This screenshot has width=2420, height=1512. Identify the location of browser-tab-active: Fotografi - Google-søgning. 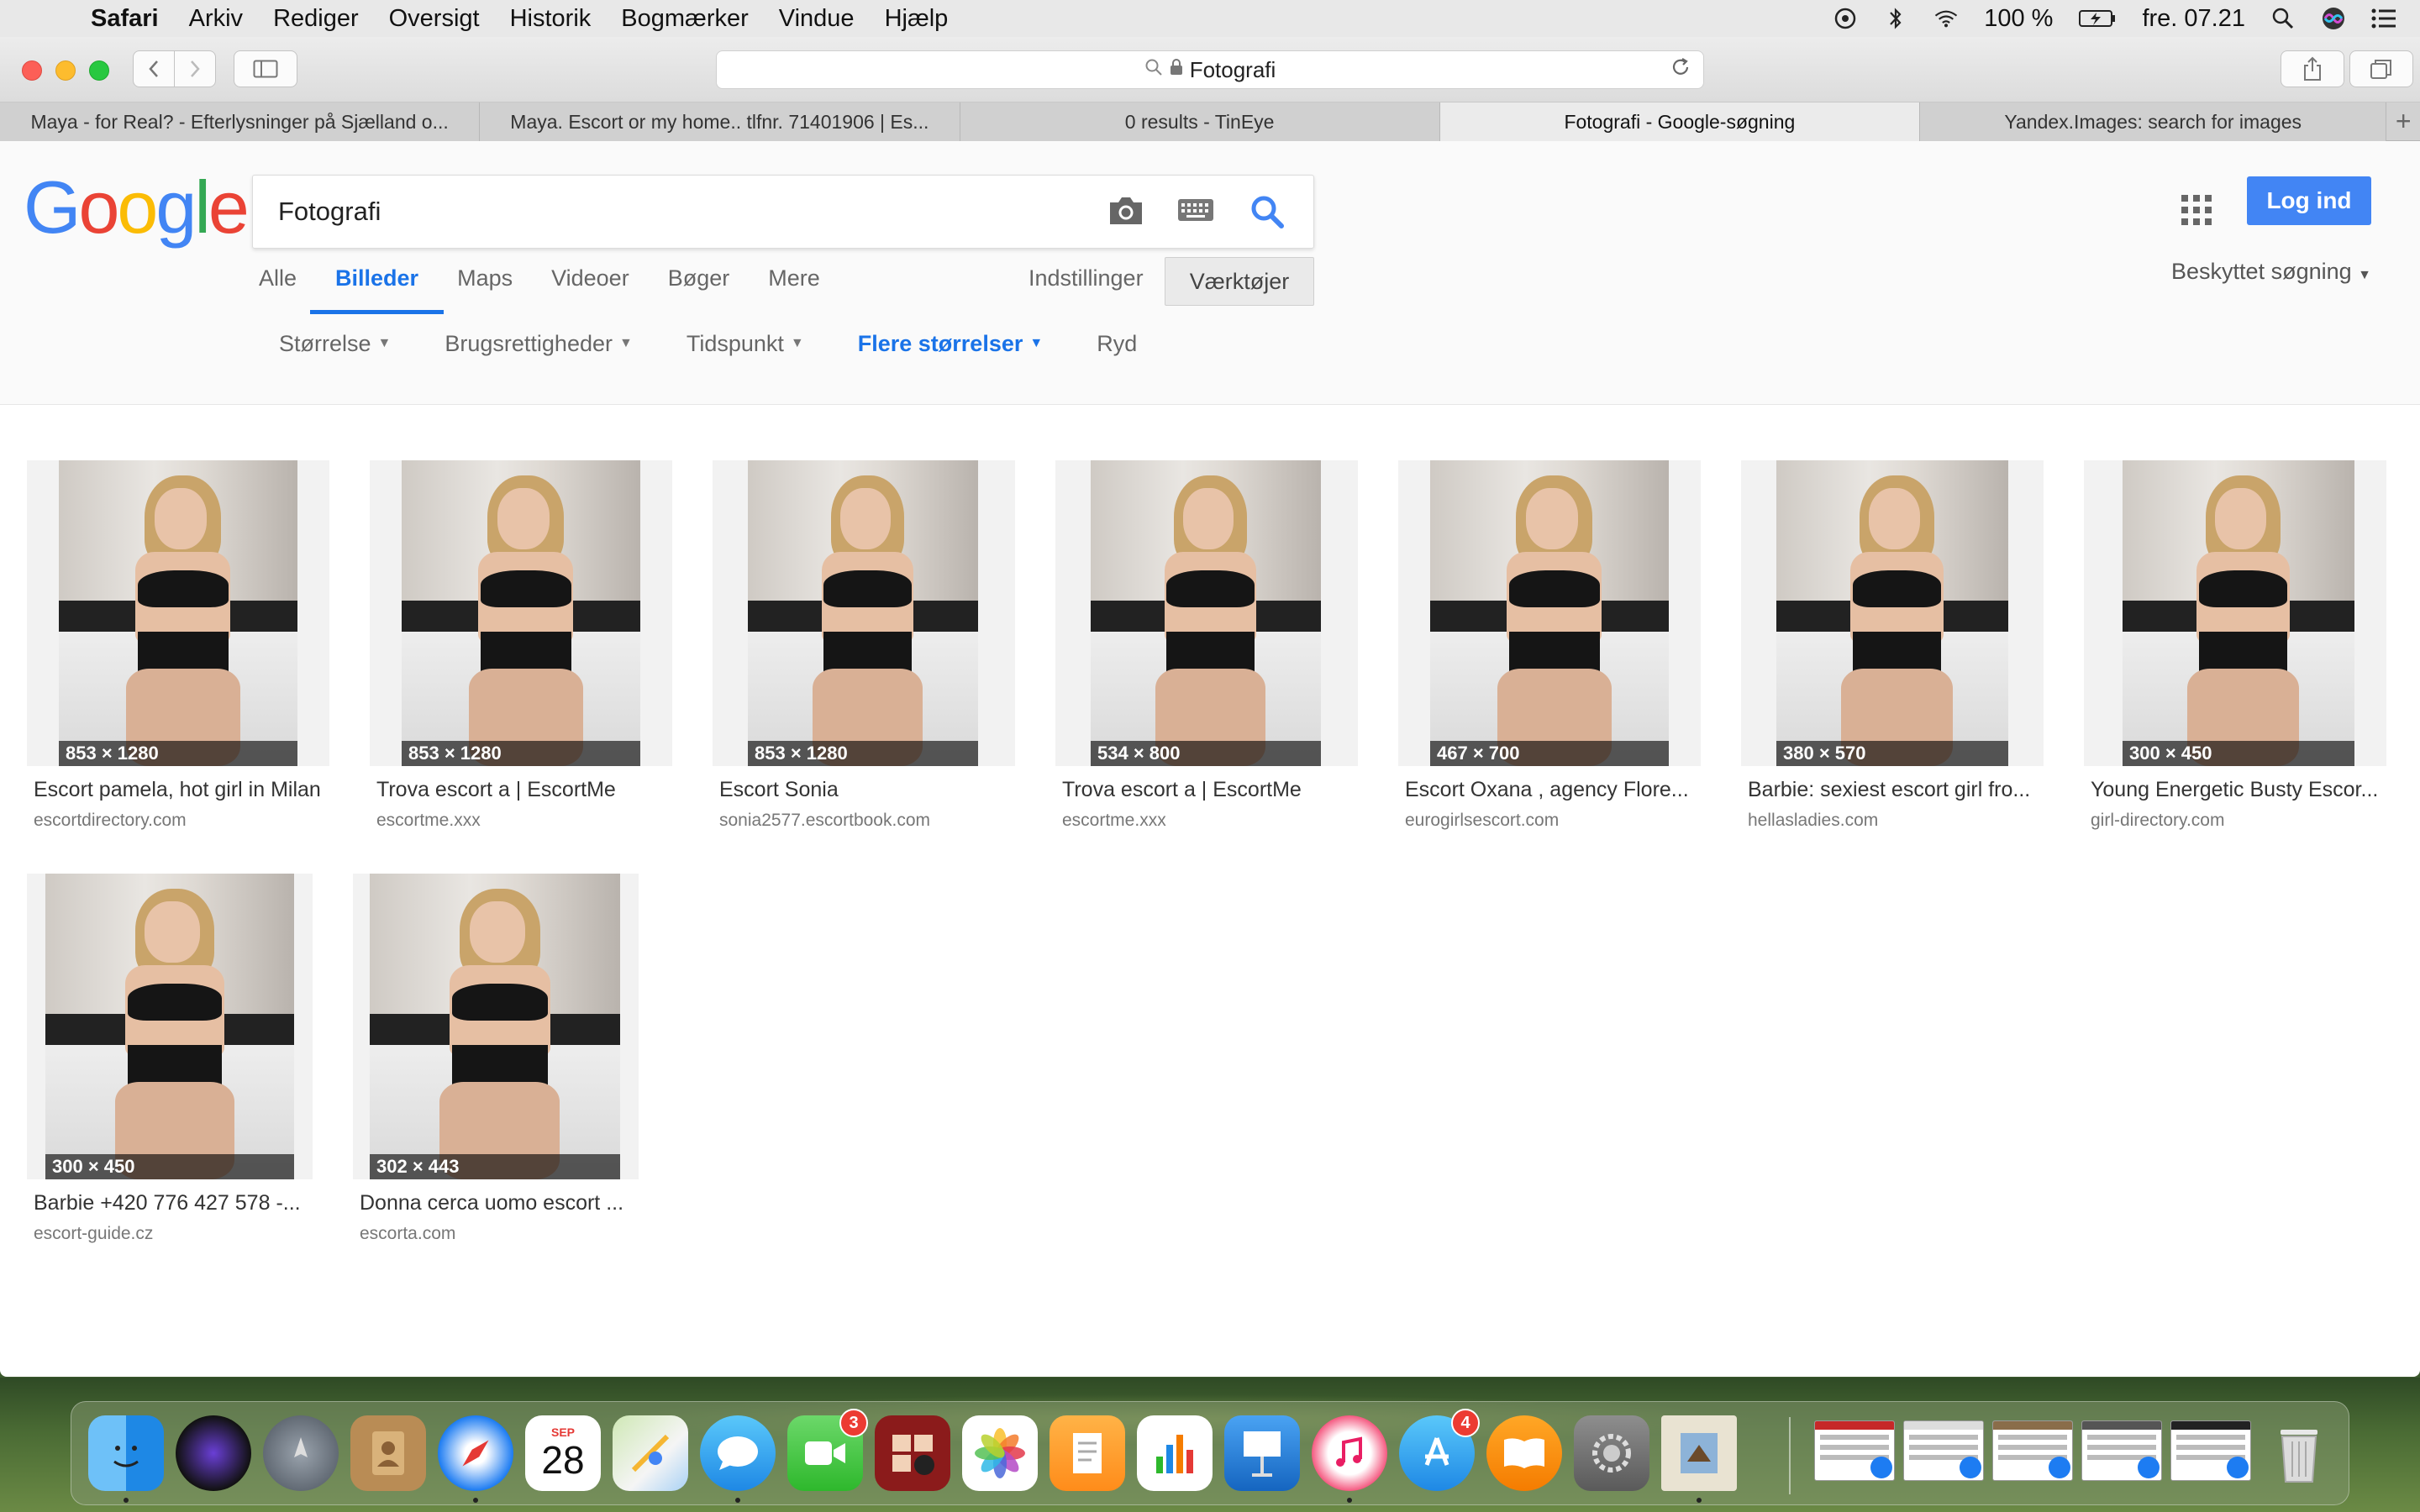
(1680, 121).